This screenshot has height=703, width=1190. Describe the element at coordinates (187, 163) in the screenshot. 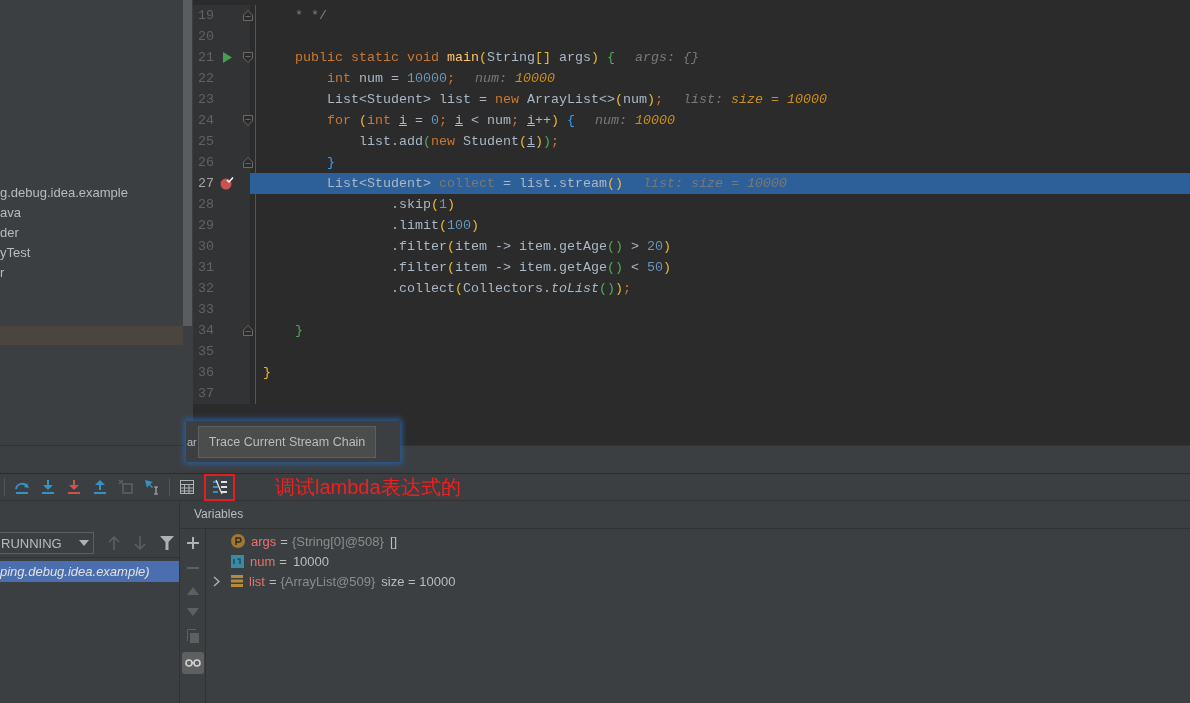

I see `scrollbar` at that location.